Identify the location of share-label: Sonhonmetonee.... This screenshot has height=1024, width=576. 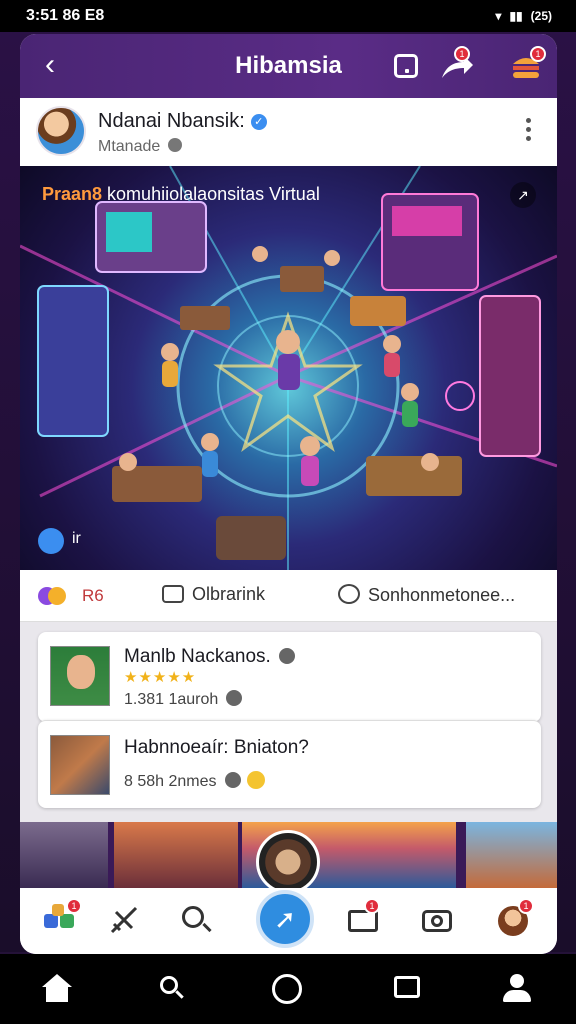
(442, 595).